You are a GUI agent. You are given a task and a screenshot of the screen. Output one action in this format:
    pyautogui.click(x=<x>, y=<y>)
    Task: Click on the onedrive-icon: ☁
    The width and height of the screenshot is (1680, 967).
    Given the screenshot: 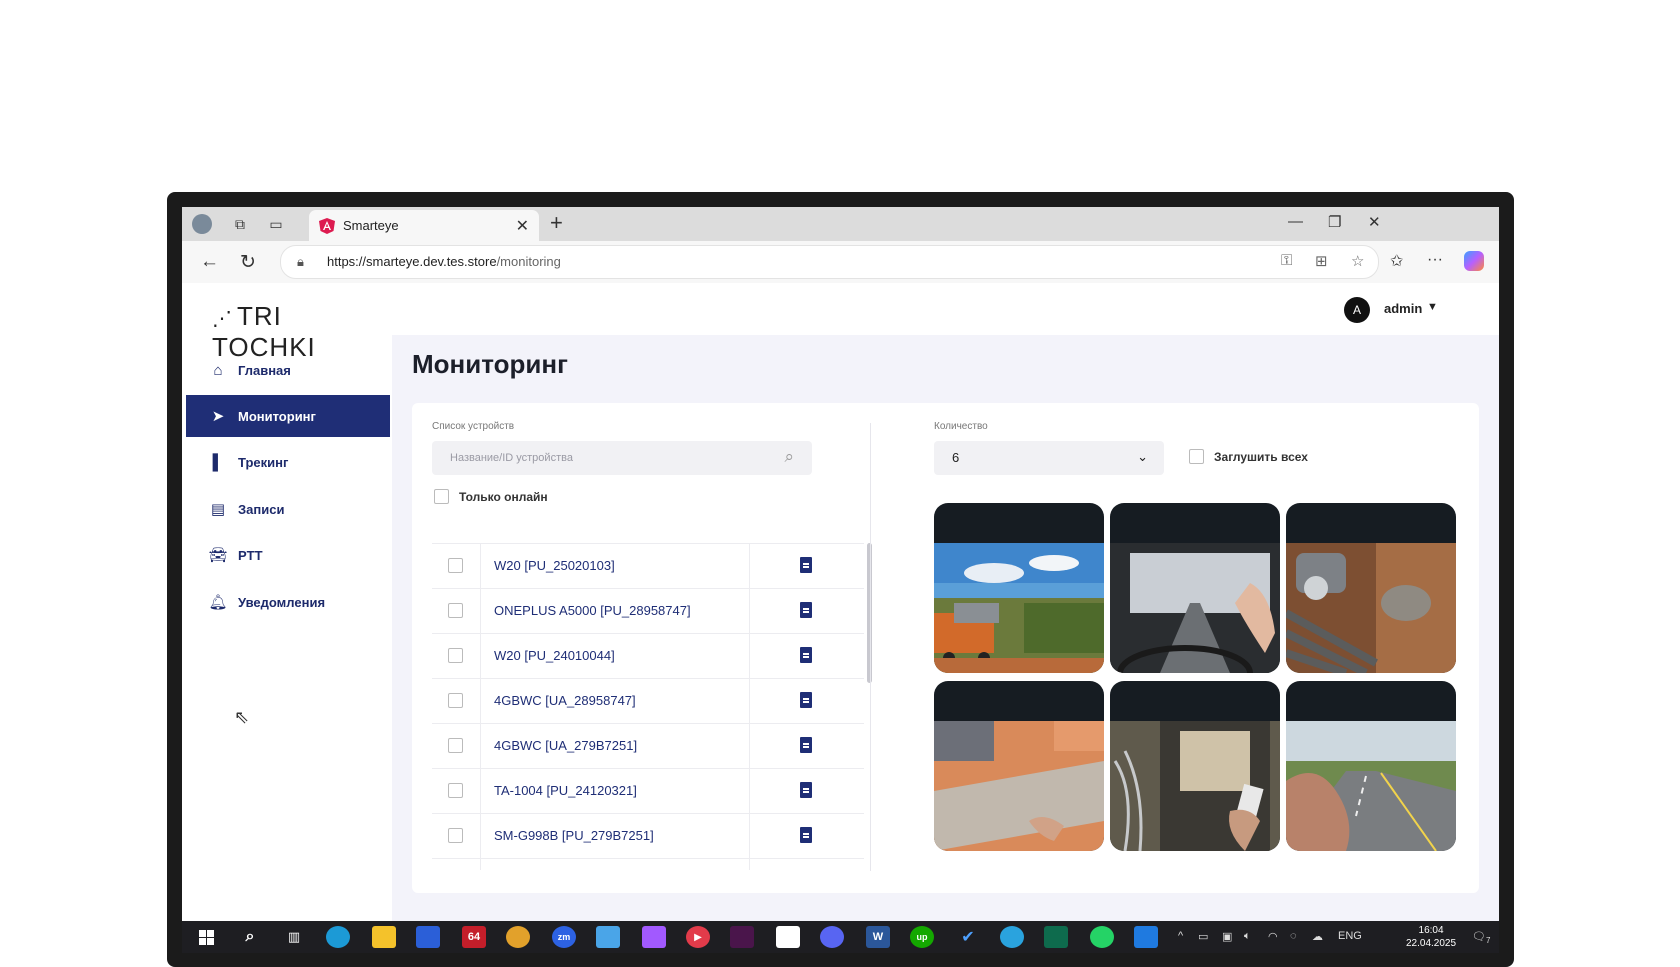 What is the action you would take?
    pyautogui.click(x=1317, y=936)
    